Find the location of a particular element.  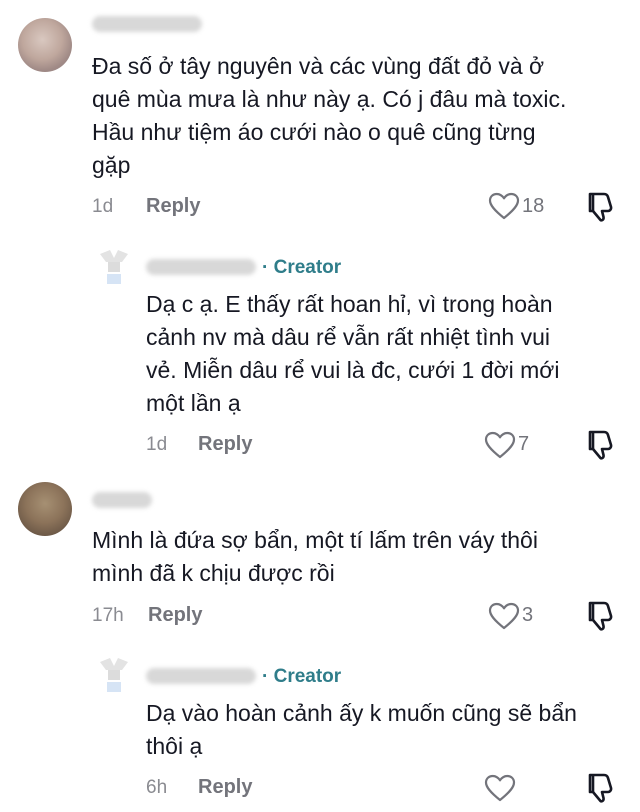

like-count: 18 is located at coordinates (533, 206).